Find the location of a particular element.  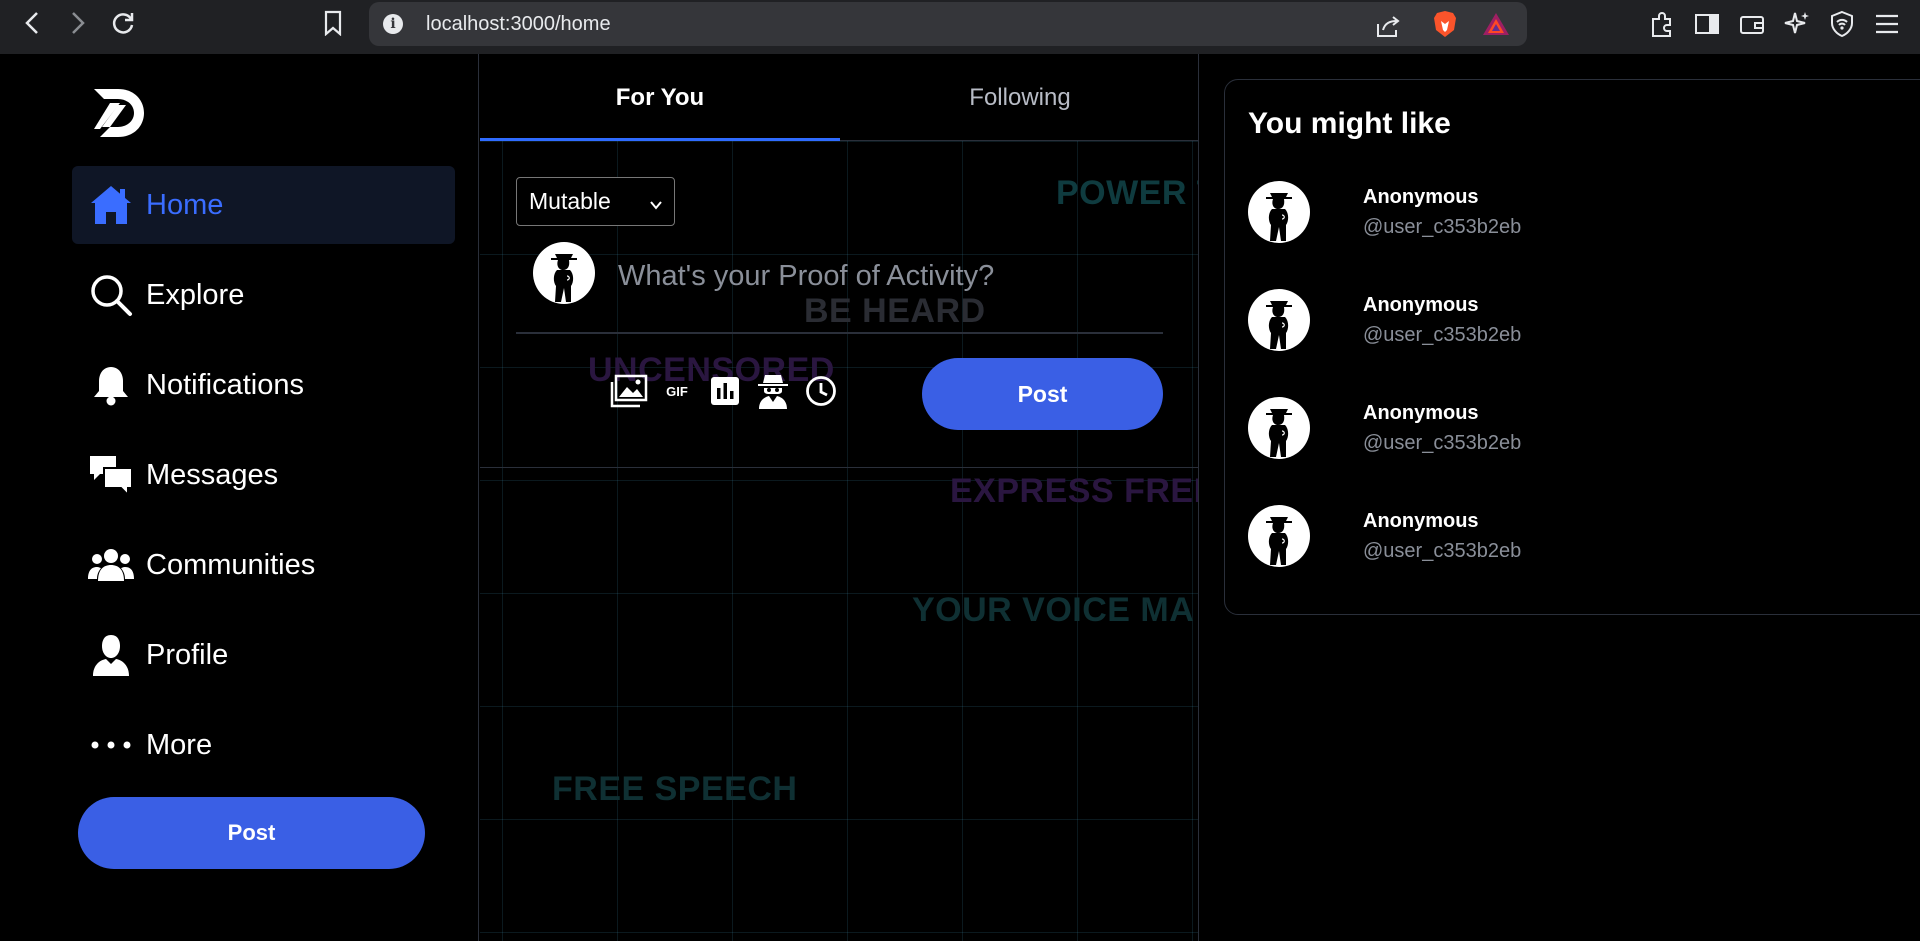

sidebar-item-notifications: Notifications is located at coordinates (263, 385).